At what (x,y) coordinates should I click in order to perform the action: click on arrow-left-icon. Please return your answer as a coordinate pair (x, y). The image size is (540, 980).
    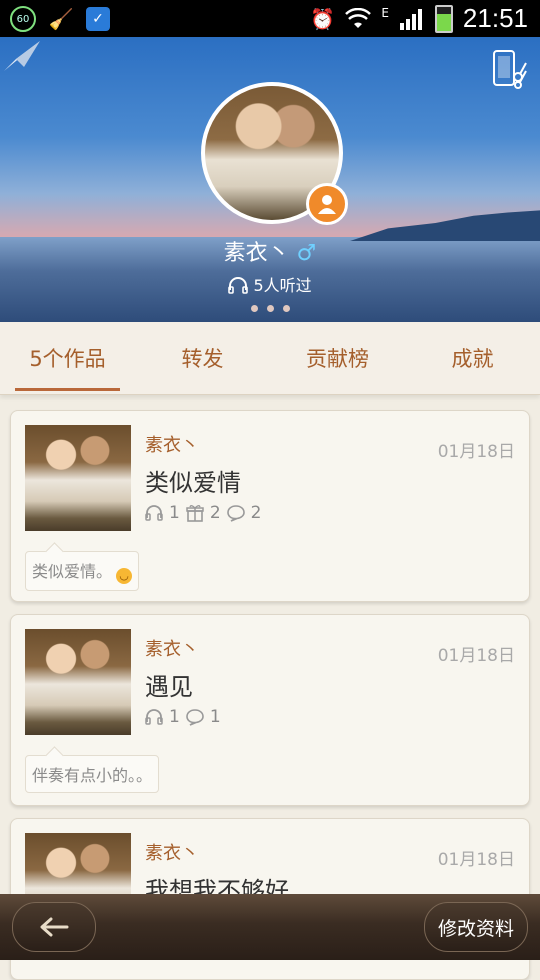
    Looking at the image, I should click on (54, 927).